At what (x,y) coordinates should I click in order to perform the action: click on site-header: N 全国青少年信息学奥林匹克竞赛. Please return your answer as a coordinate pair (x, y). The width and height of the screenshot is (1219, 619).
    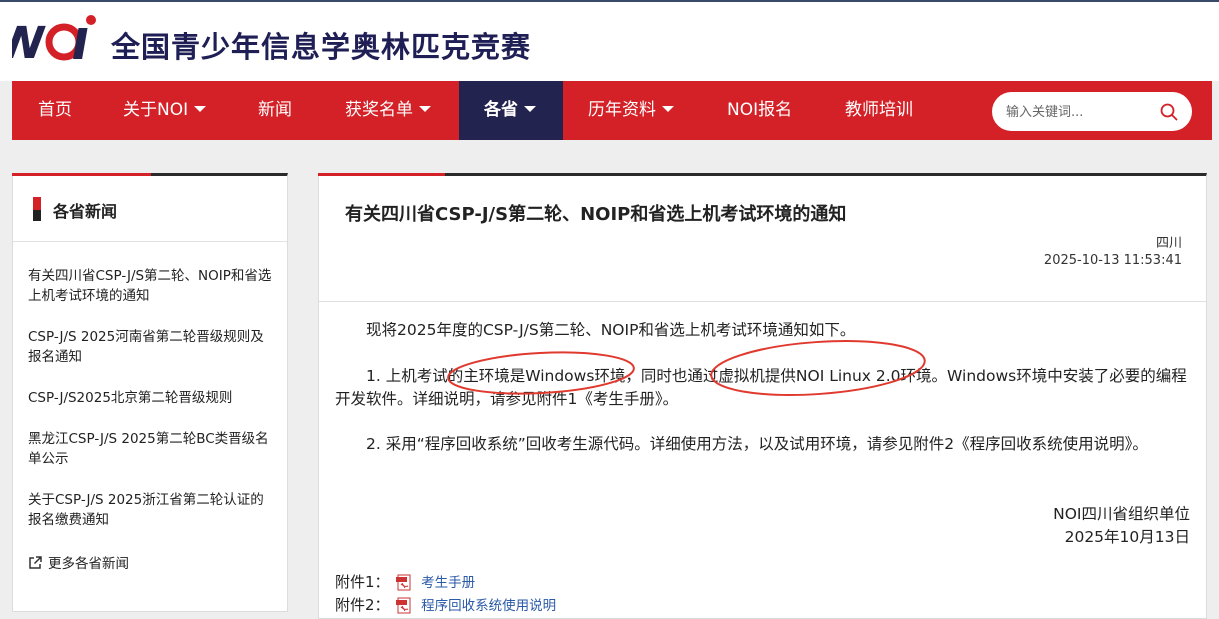
    Looking at the image, I should click on (609, 40).